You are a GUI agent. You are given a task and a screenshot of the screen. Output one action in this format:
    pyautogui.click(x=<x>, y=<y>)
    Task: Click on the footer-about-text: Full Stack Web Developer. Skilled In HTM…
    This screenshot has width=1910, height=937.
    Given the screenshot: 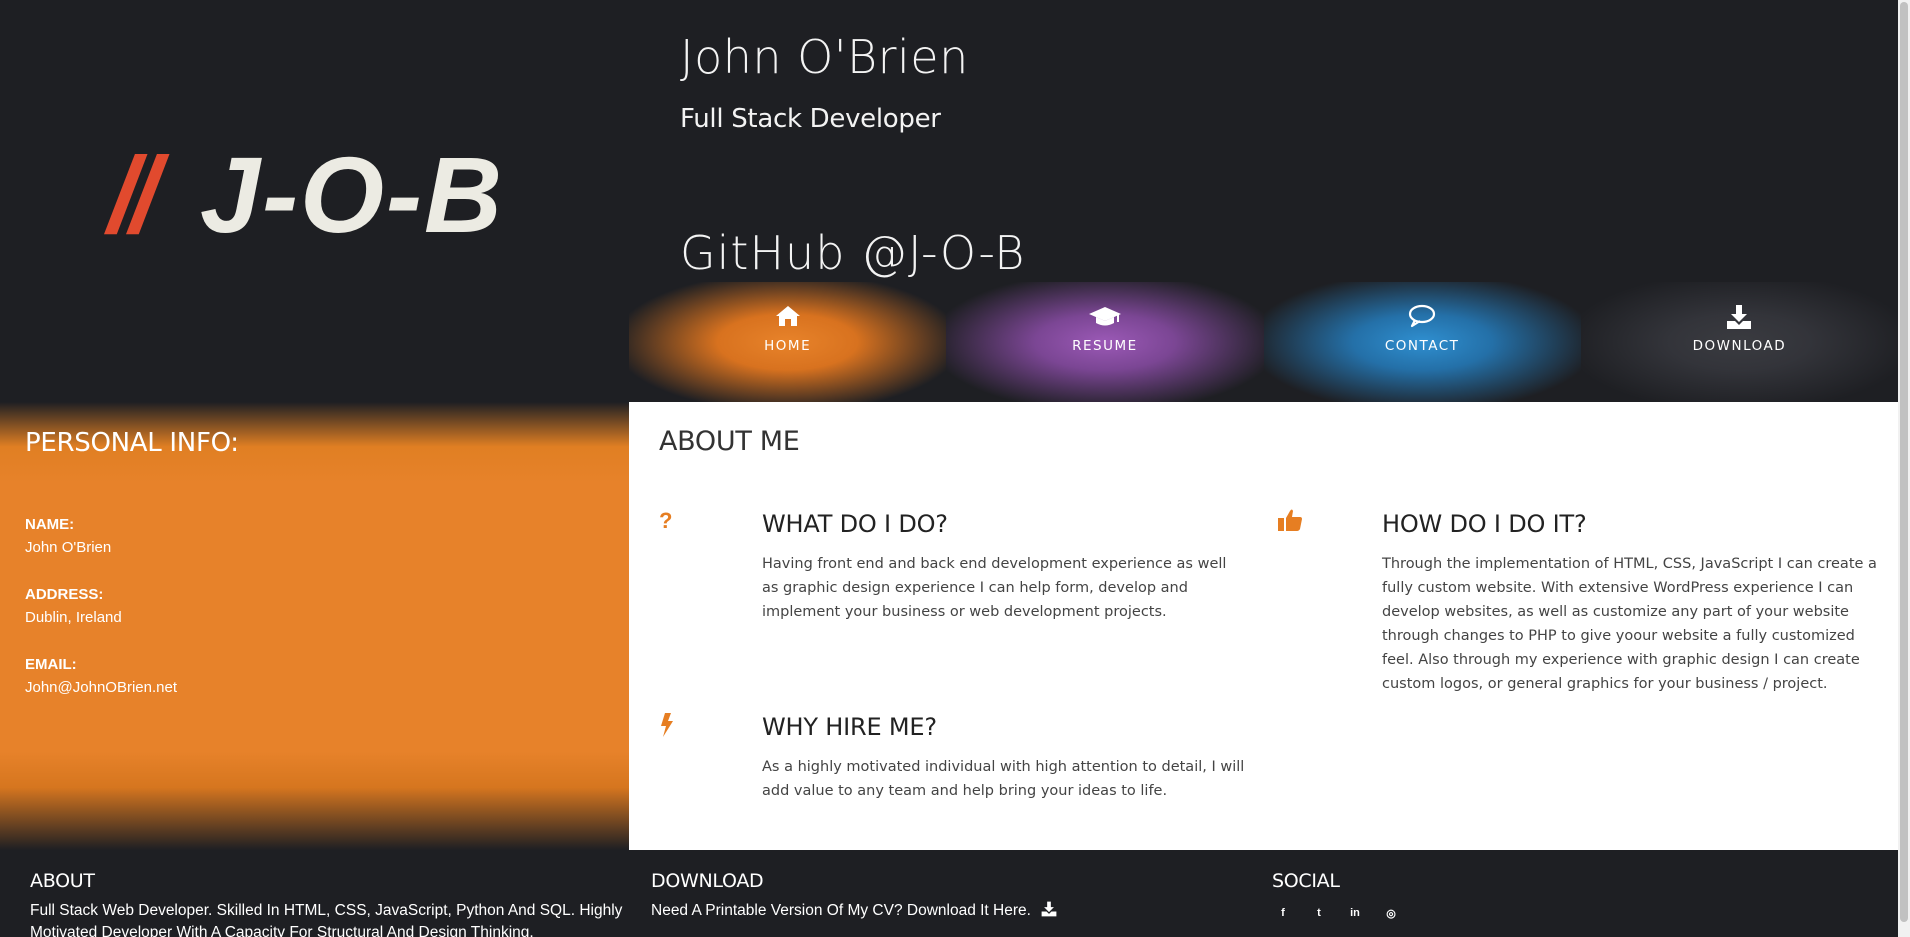 What is the action you would take?
    pyautogui.click(x=326, y=919)
    